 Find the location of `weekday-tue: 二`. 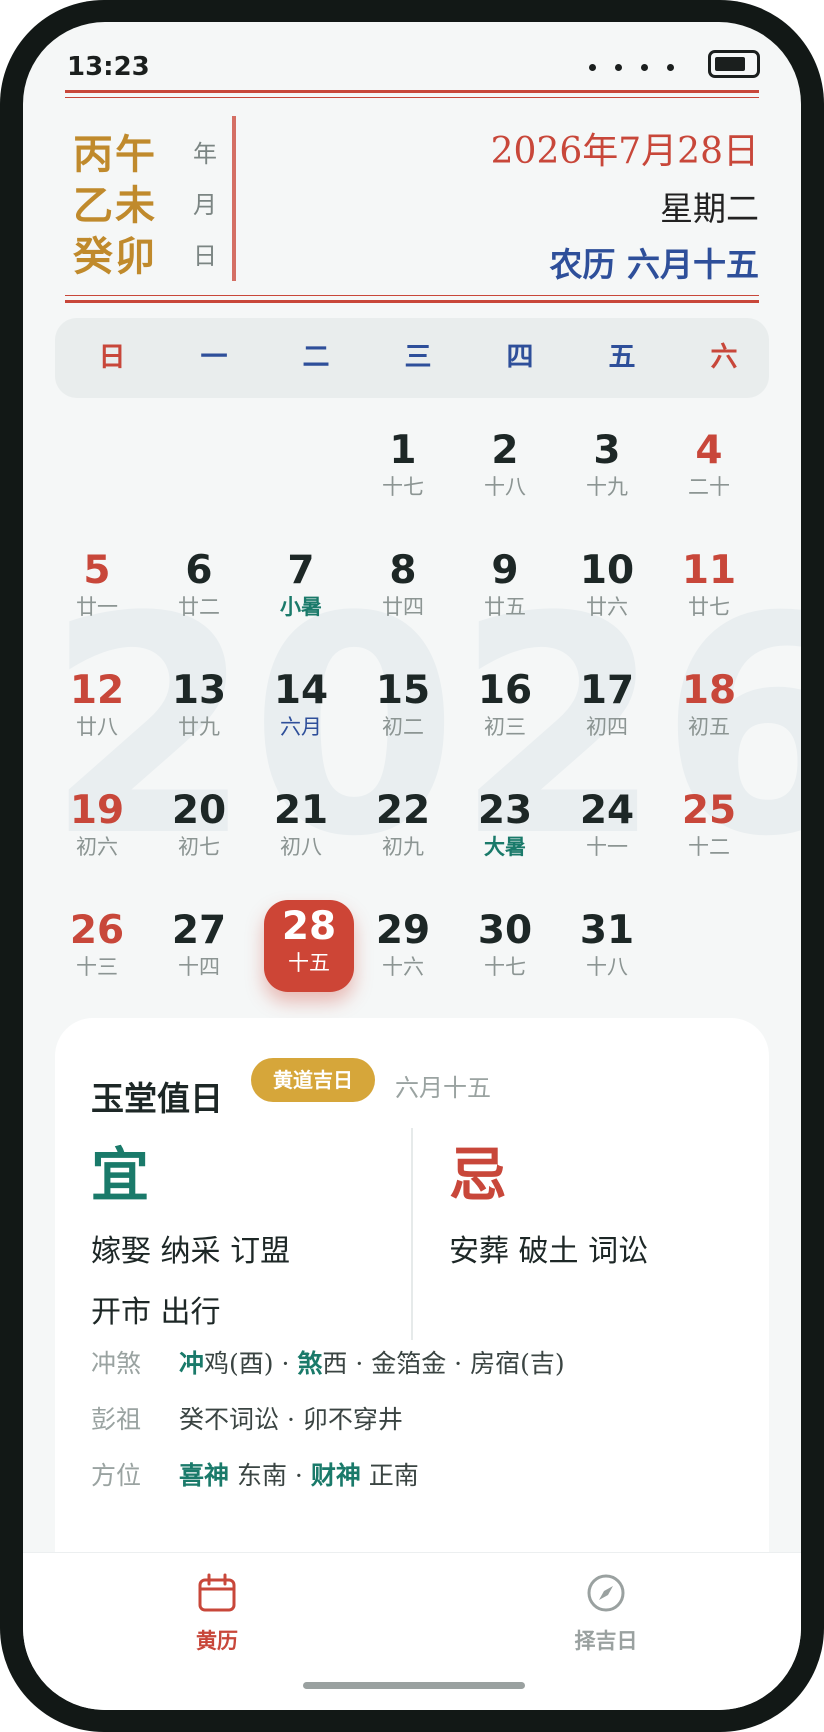

weekday-tue: 二 is located at coordinates (316, 357).